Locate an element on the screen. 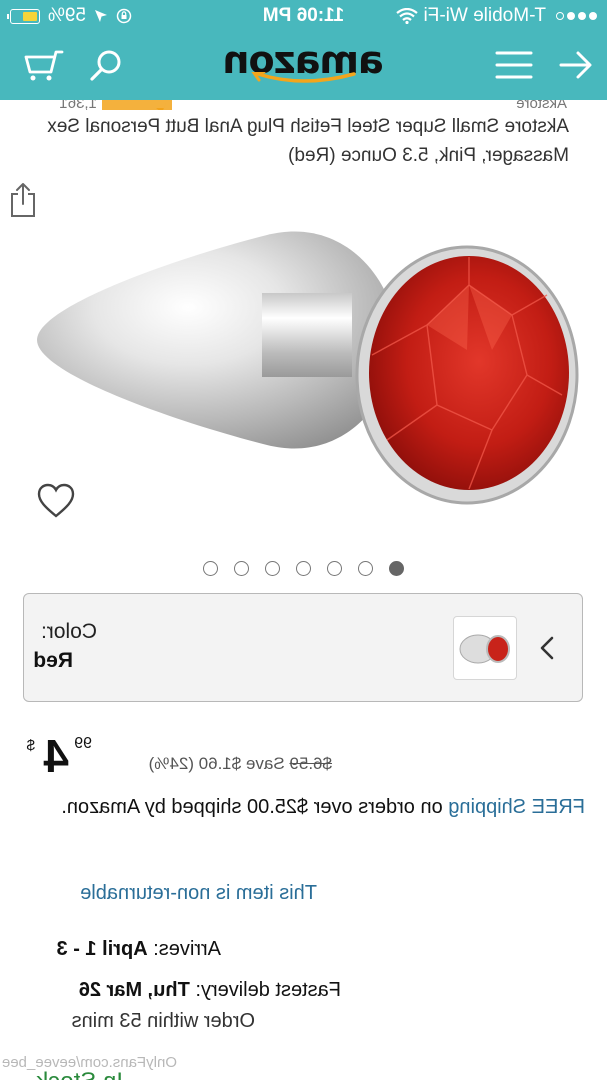  search-icon is located at coordinates (105, 65).